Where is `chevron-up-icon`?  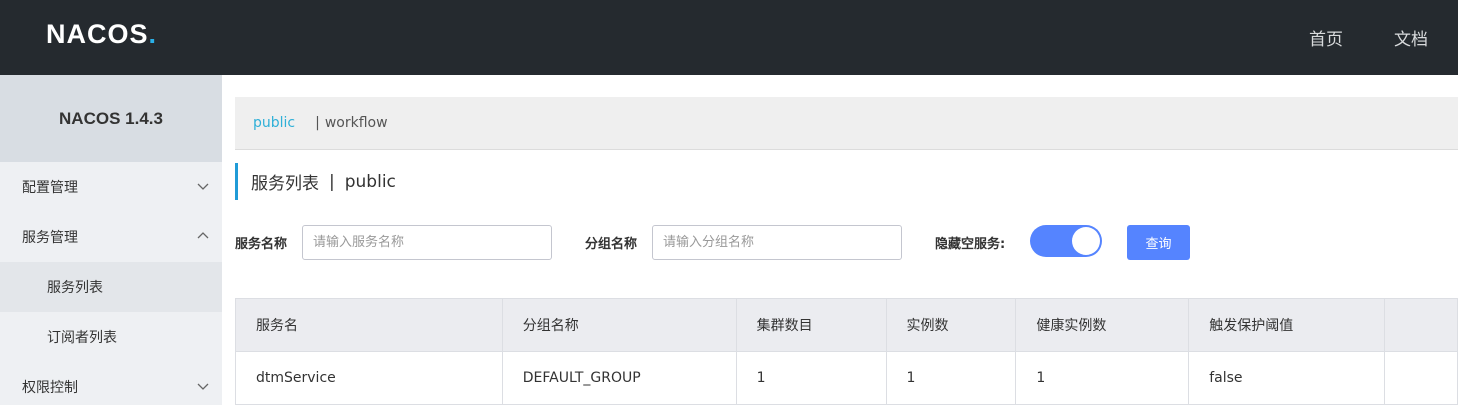
chevron-up-icon is located at coordinates (203, 235).